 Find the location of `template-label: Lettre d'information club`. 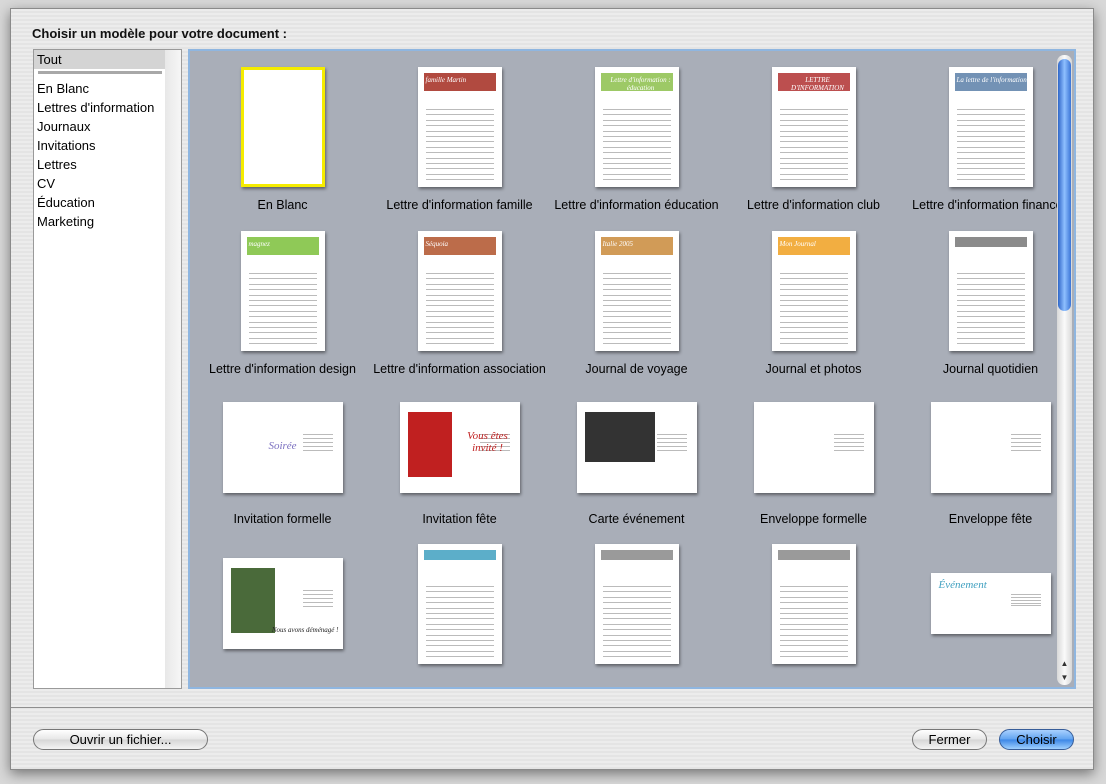

template-label: Lettre d'information club is located at coordinates (813, 205).